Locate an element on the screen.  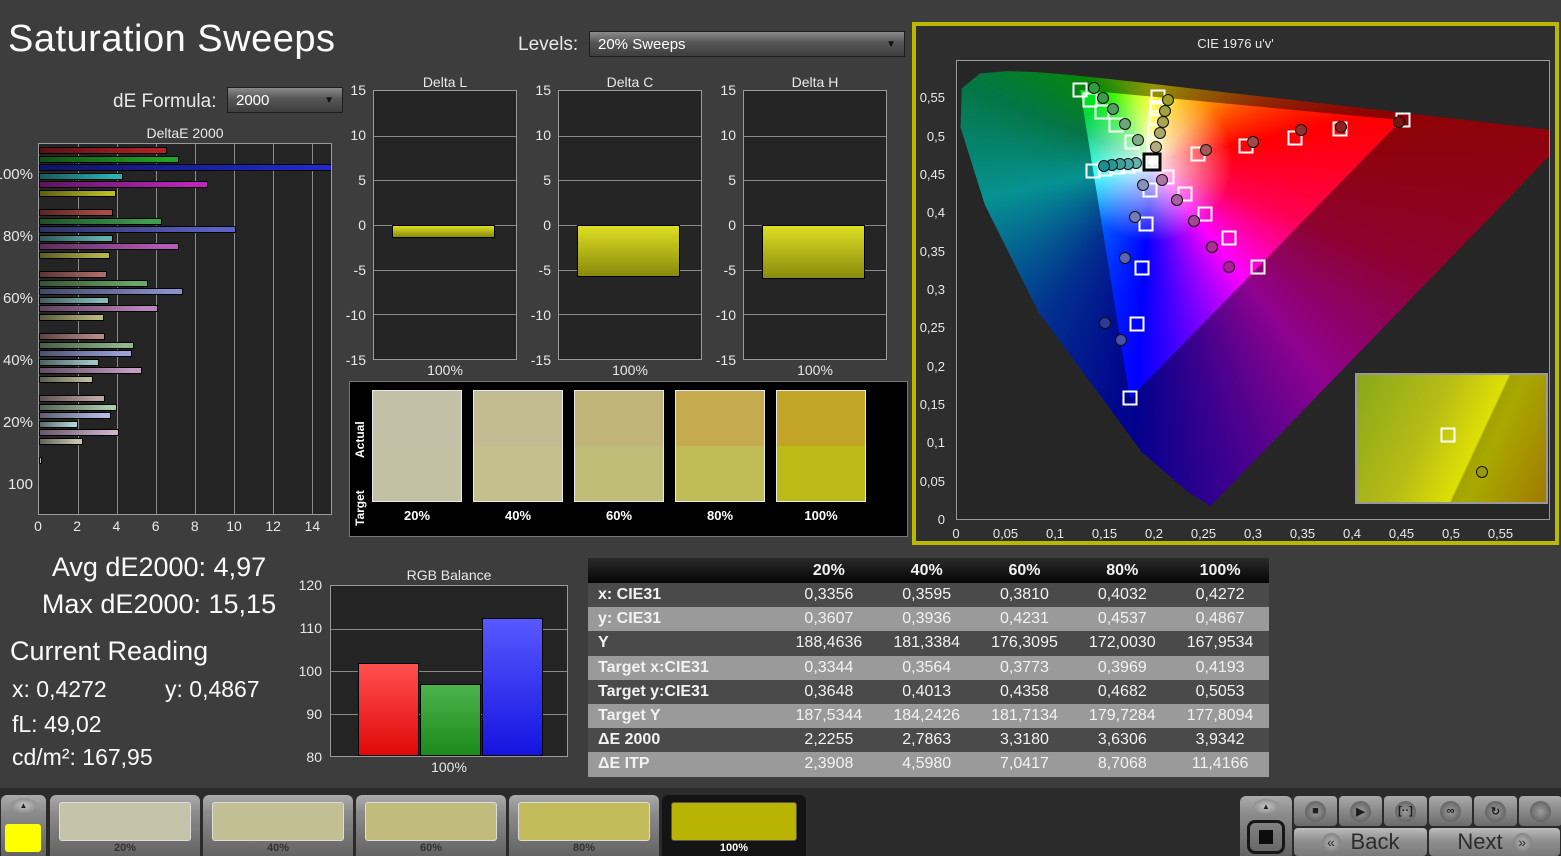
back-button: « Back is located at coordinates (1360, 842).